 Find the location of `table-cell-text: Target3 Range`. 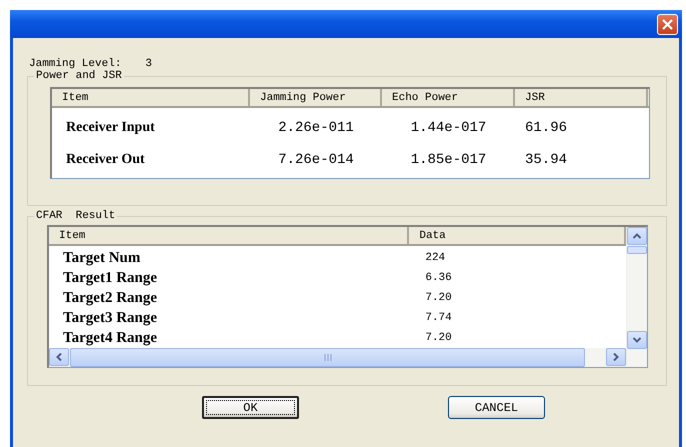

table-cell-text: Target3 Range is located at coordinates (110, 318).